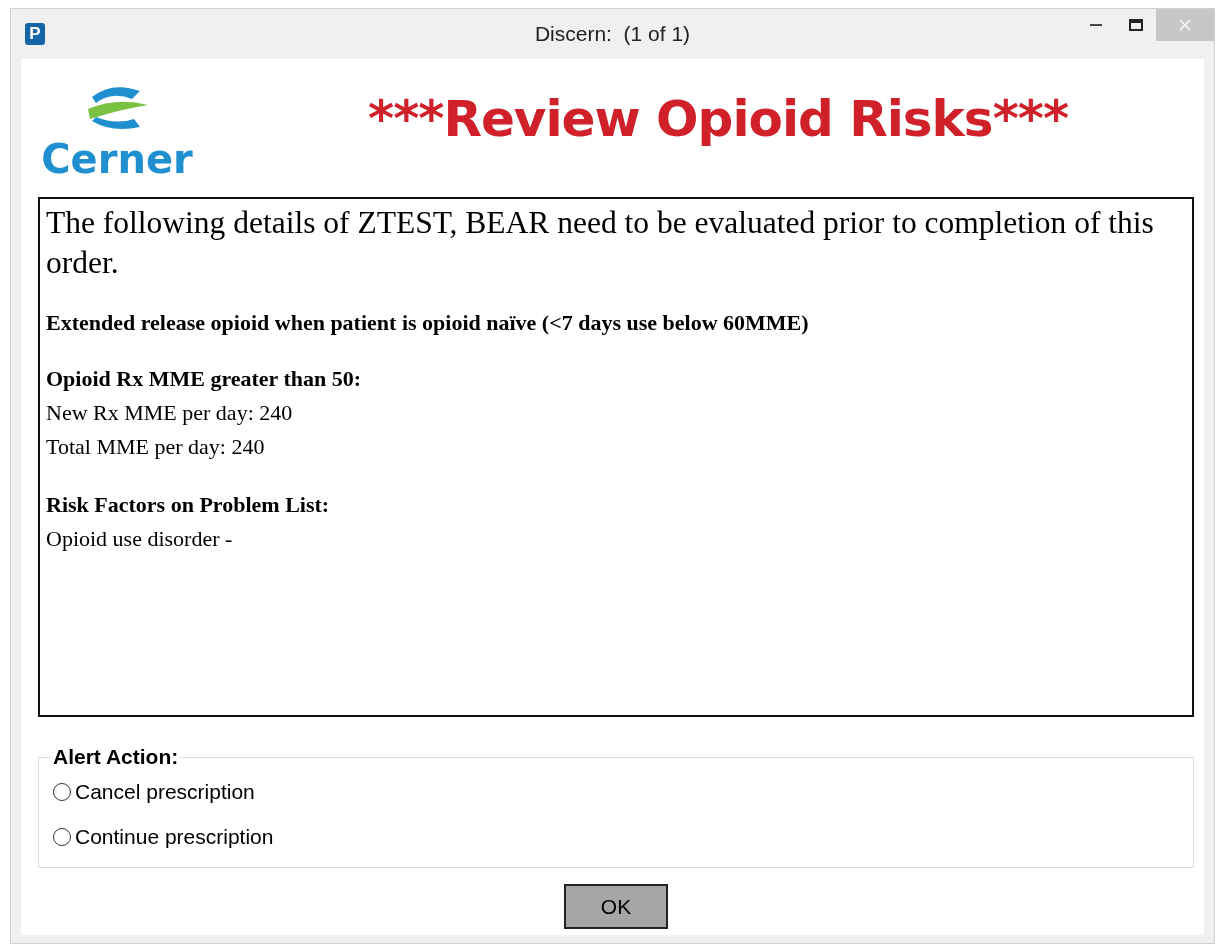 This screenshot has height=952, width=1215. What do you see at coordinates (140, 539) in the screenshot?
I see `message-line: Opioid use disorder -` at bounding box center [140, 539].